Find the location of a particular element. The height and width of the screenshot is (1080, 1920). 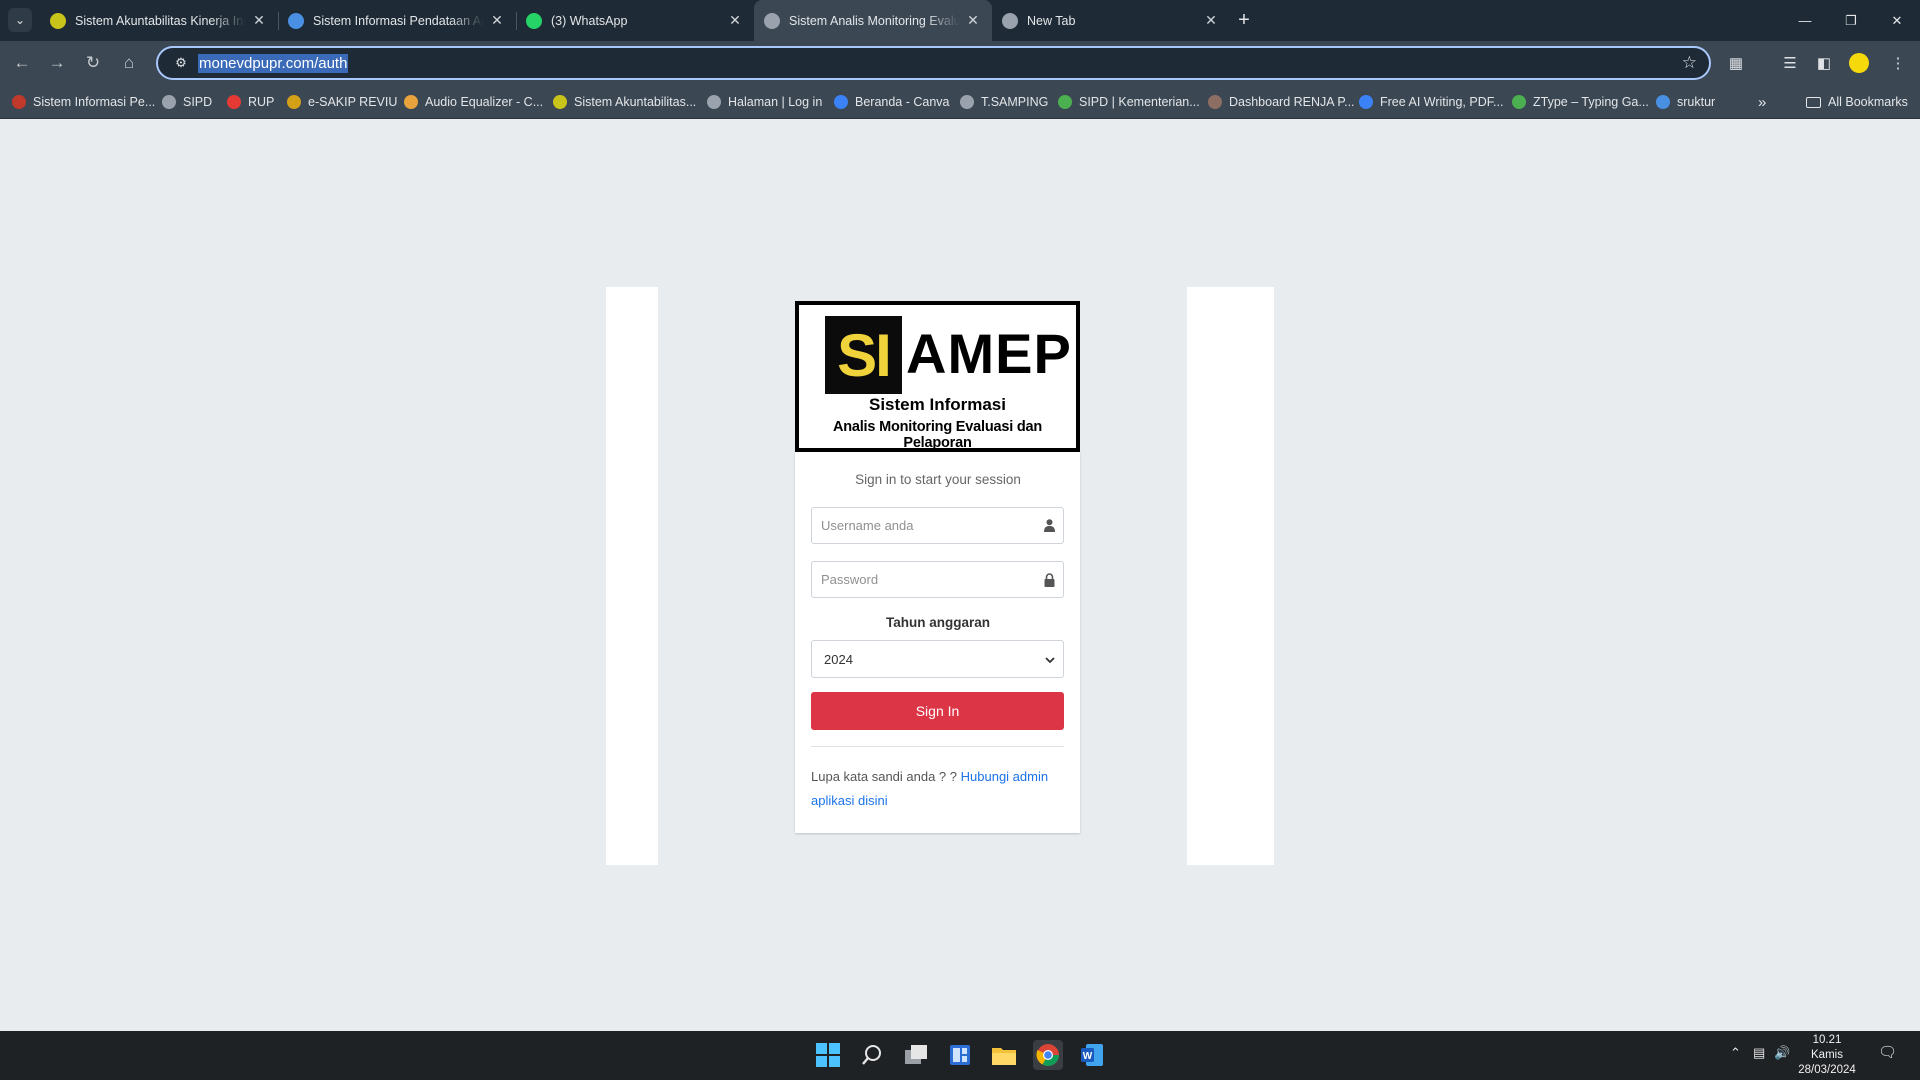

reload-icon: ↻ is located at coordinates (93, 63).